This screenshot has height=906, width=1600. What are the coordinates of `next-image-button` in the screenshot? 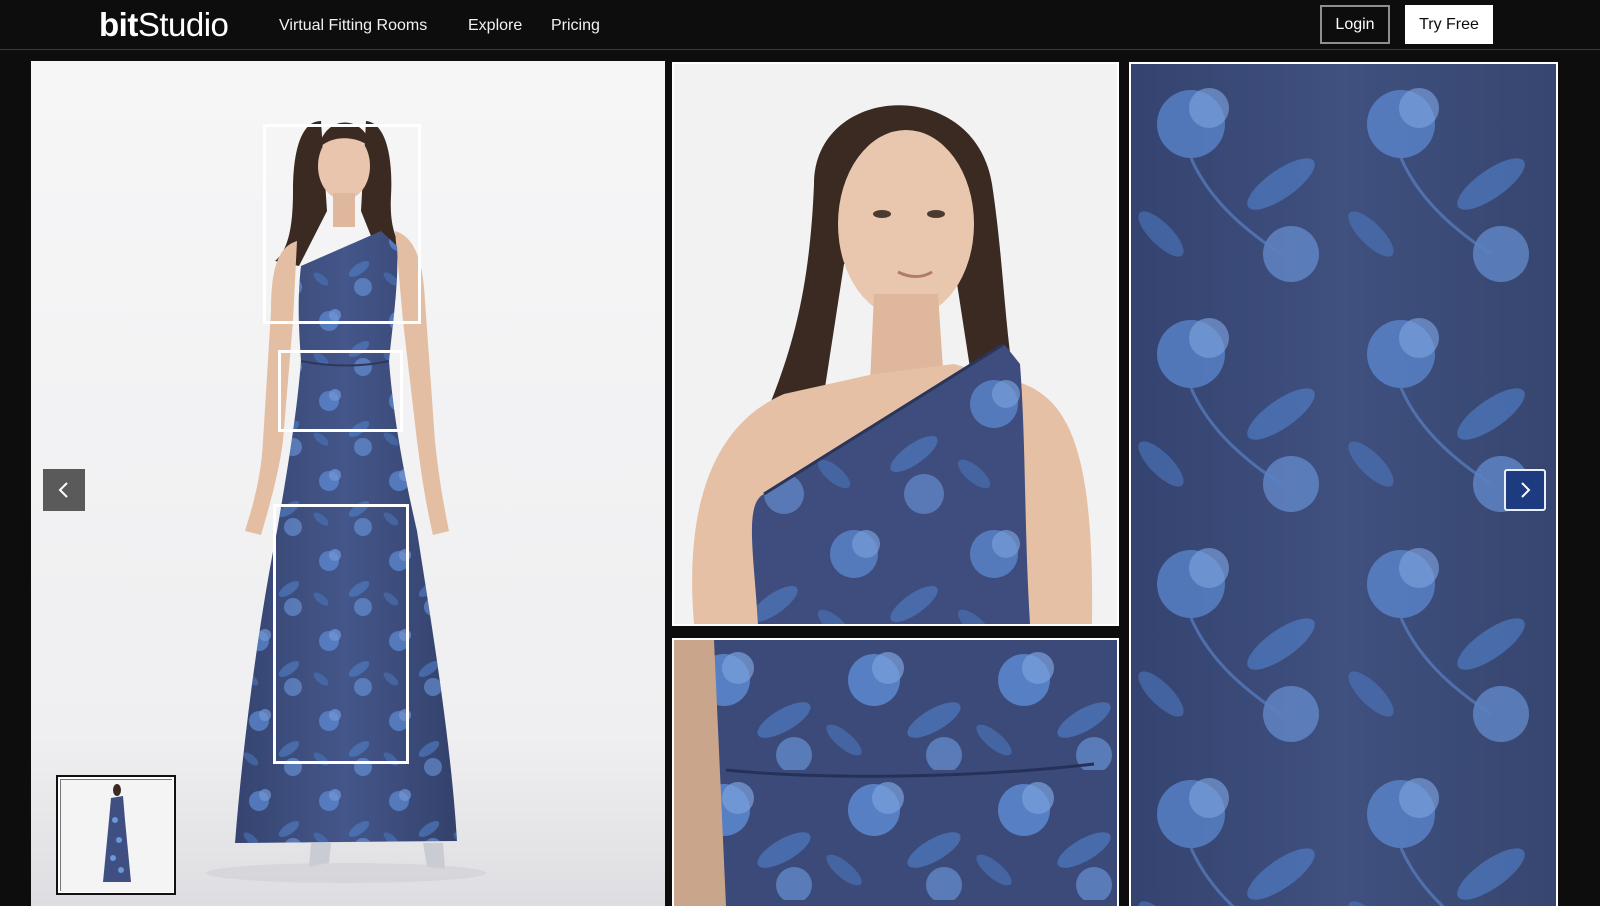 It's located at (1525, 490).